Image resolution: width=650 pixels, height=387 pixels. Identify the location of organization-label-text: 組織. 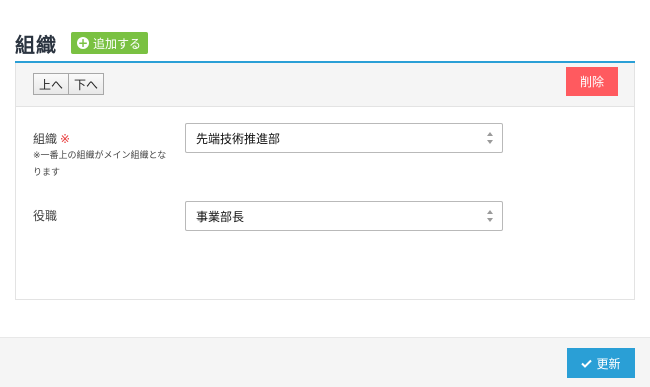
(45, 139).